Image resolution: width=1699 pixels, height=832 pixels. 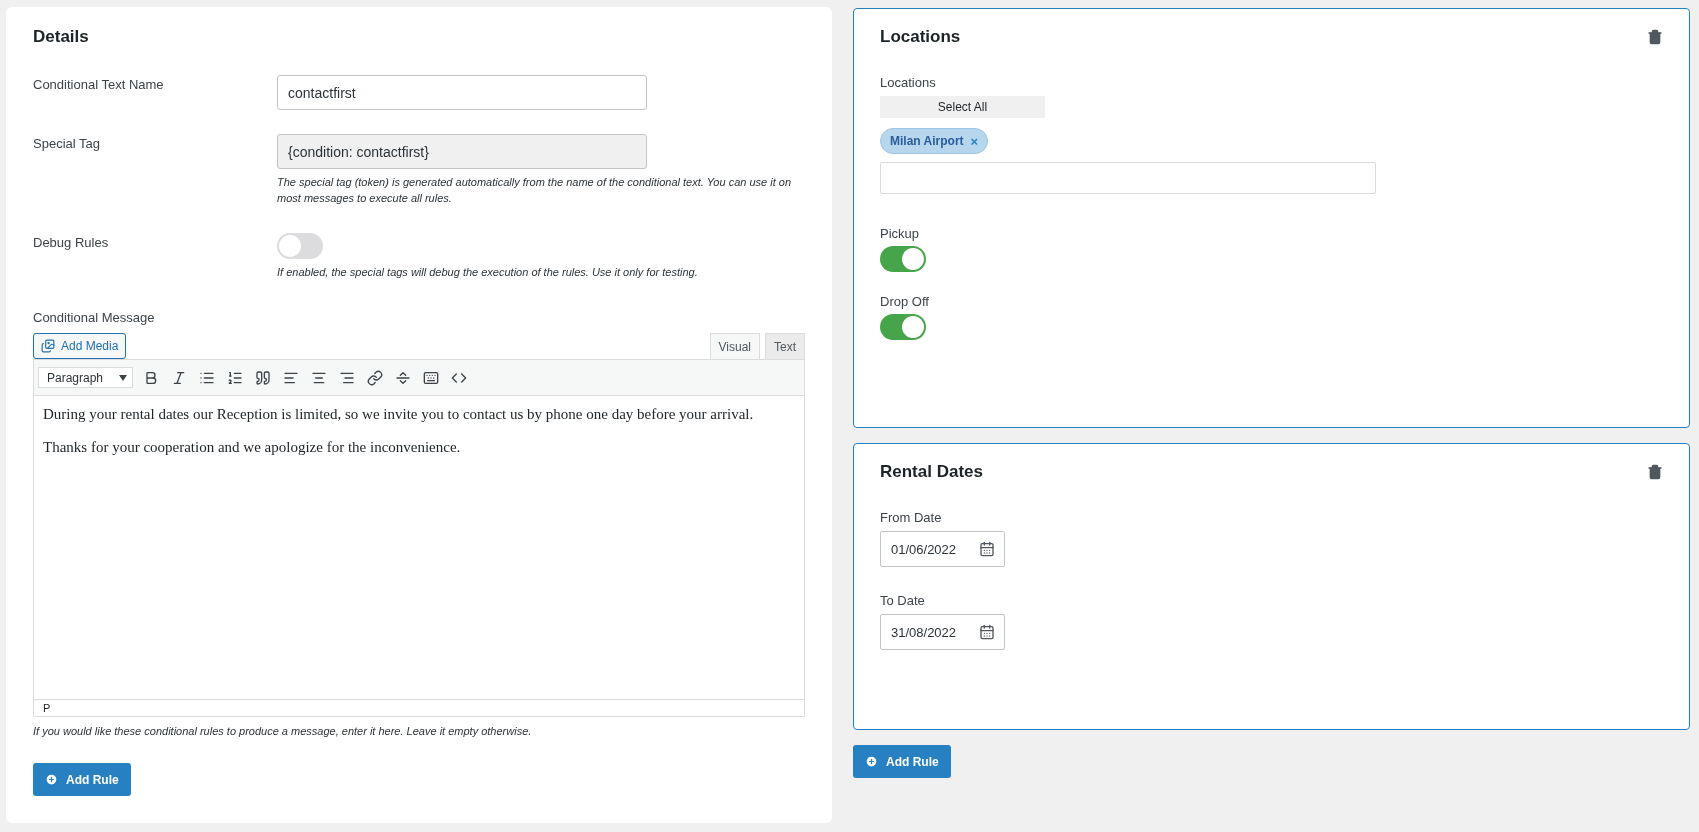 I want to click on bold-icon, so click(x=151, y=377).